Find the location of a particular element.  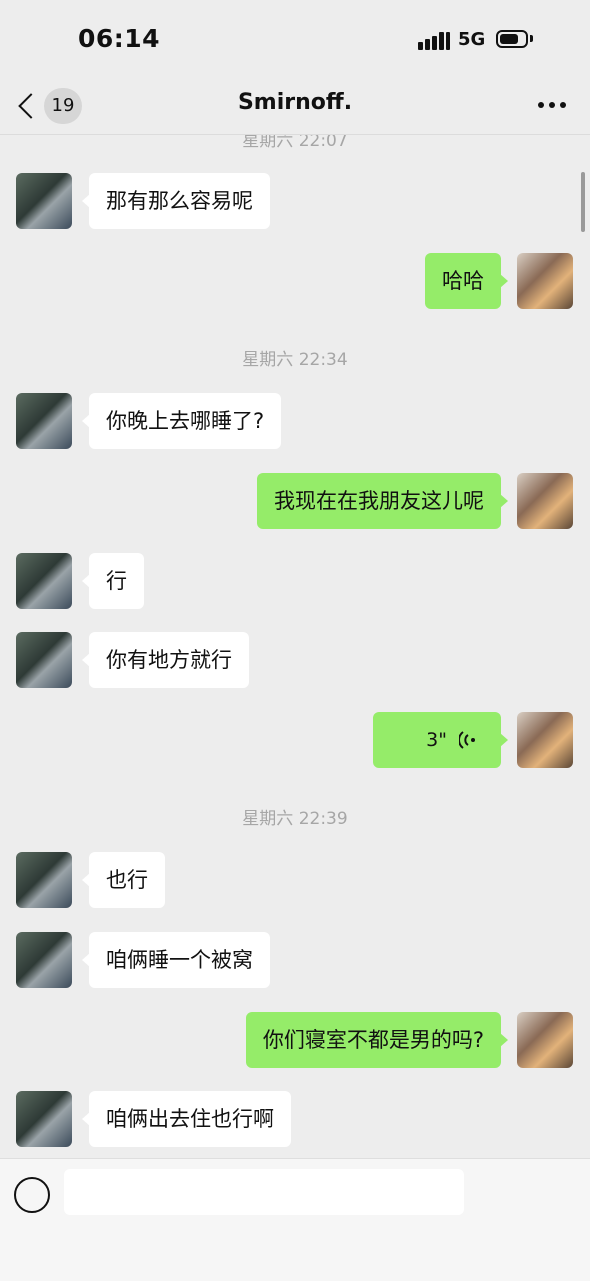

status-bar: 06:14 5G is located at coordinates (295, 40).